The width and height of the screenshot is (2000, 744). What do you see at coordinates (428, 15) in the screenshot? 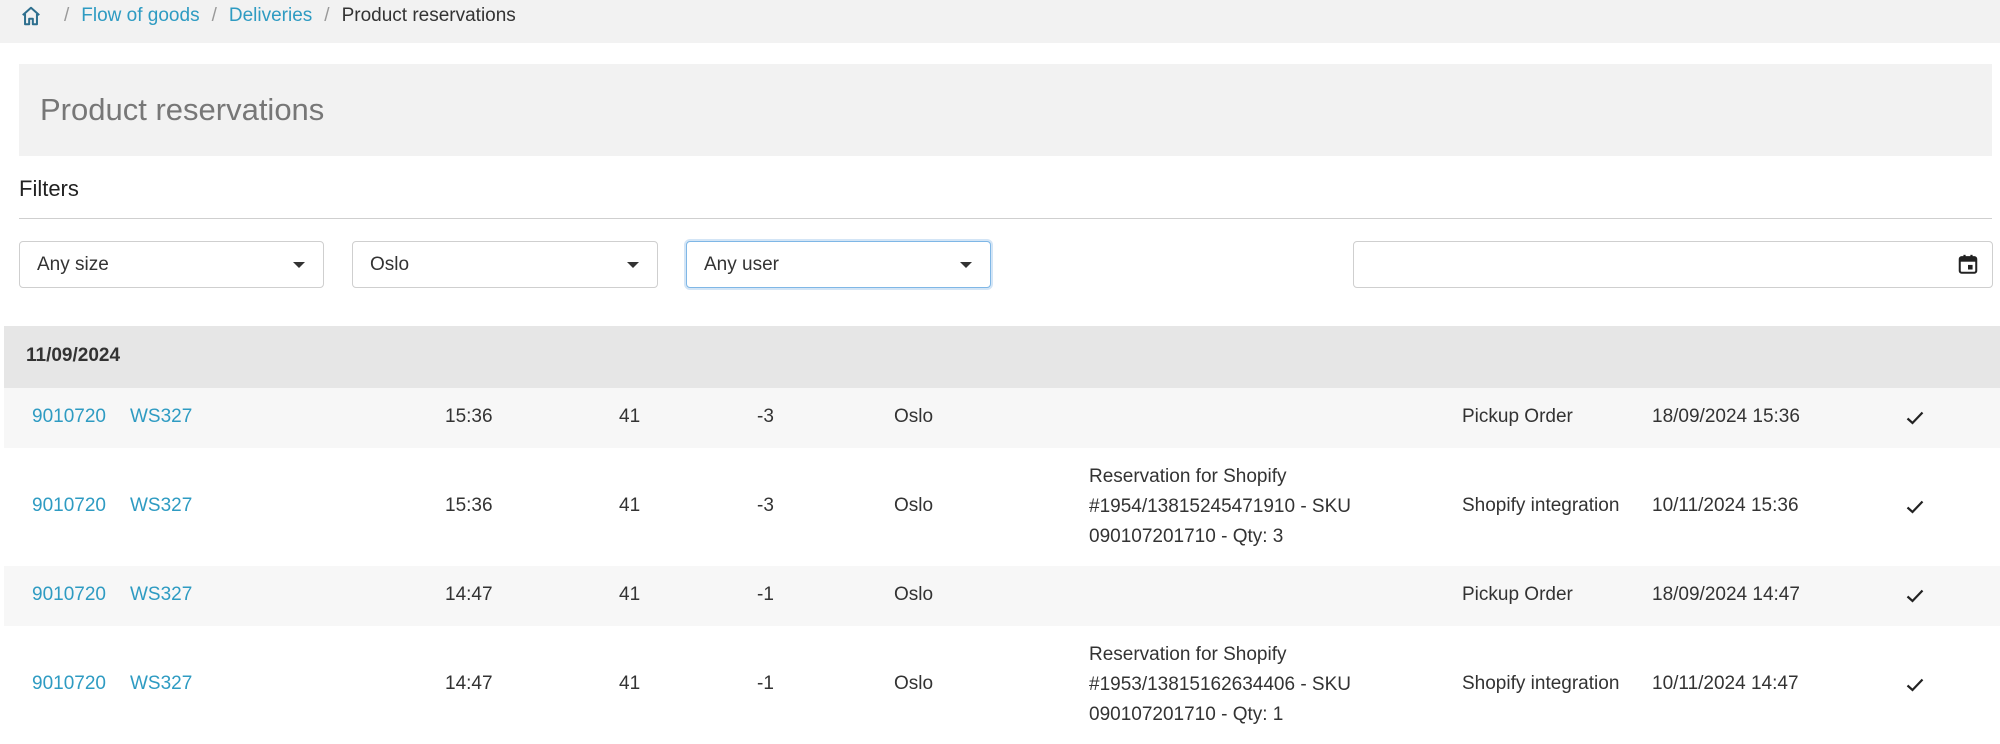
I see `breadcrumb-current: Product reservations` at bounding box center [428, 15].